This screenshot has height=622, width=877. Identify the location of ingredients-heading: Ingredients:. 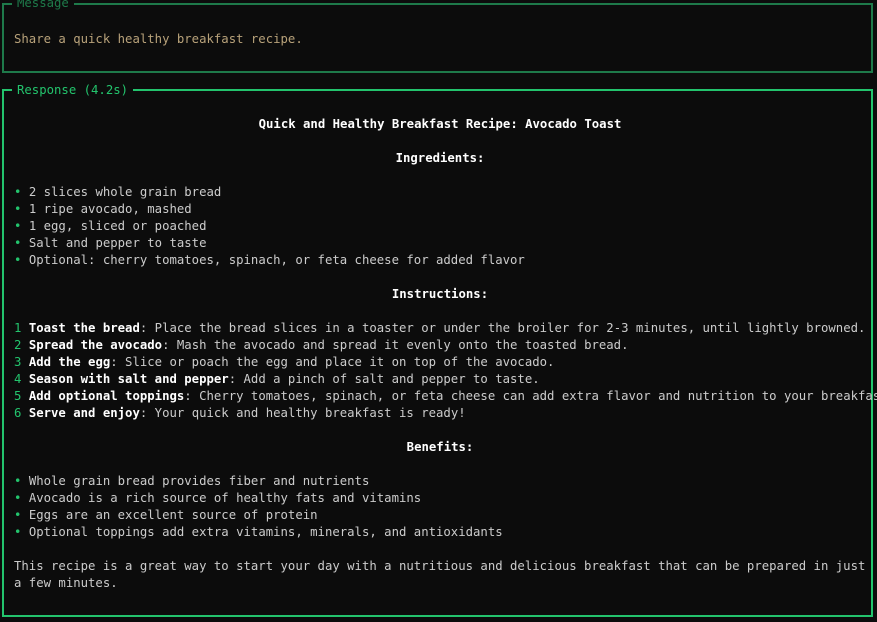
(440, 158).